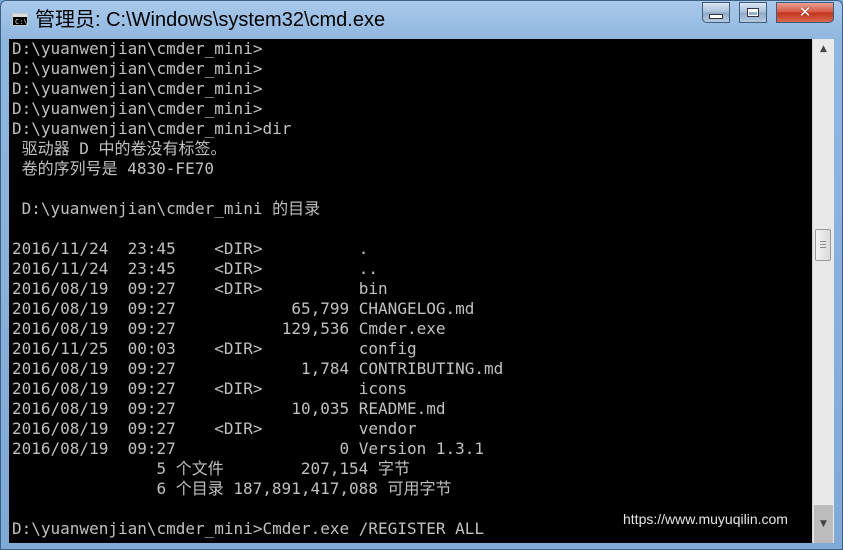 This screenshot has width=843, height=550. I want to click on scroll-up-button: ▲, so click(823, 49).